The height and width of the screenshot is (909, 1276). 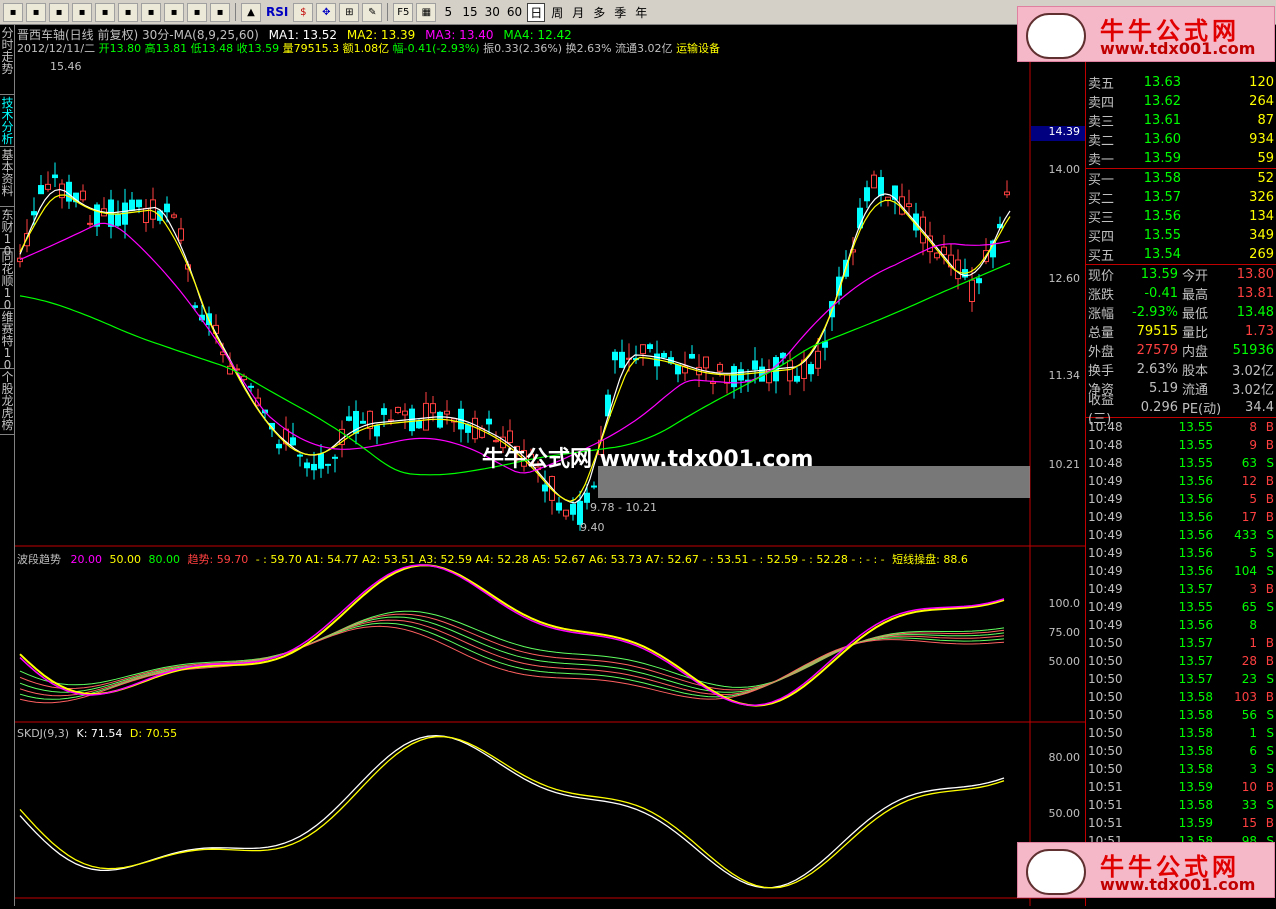 I want to click on period-tab-5: 年, so click(x=641, y=12).